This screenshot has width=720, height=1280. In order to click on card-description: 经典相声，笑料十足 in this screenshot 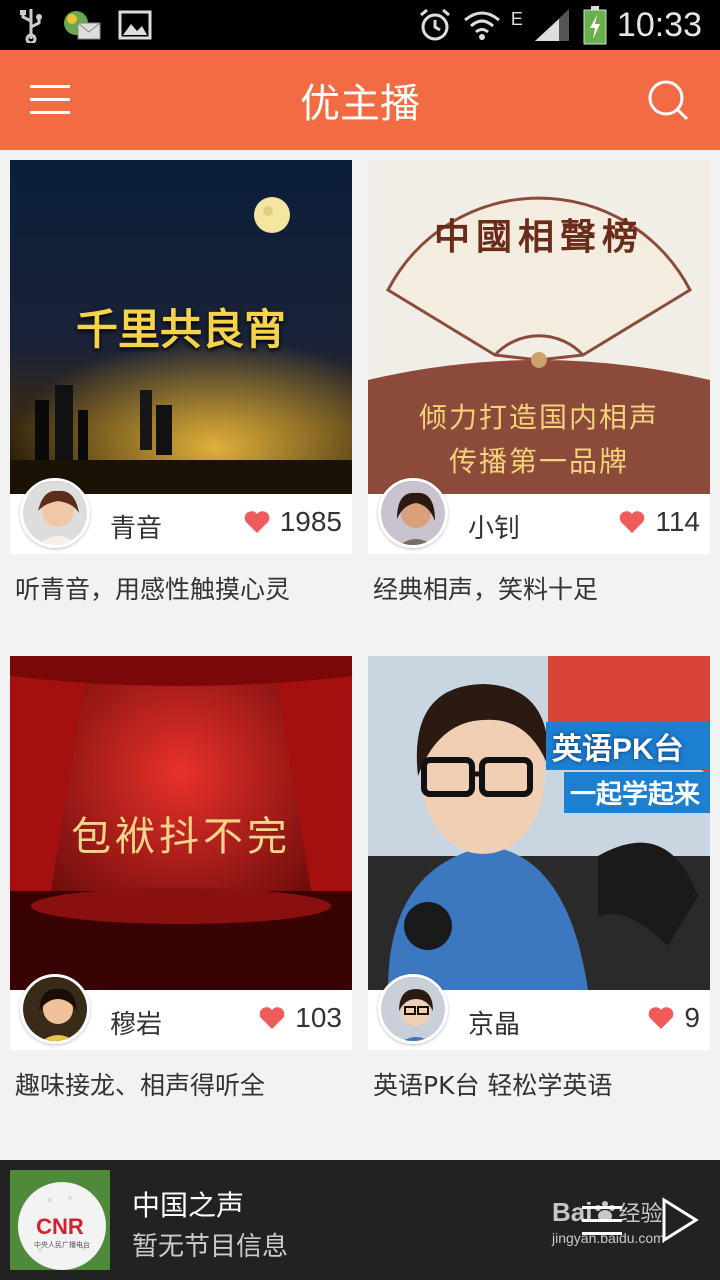, I will do `click(486, 589)`.